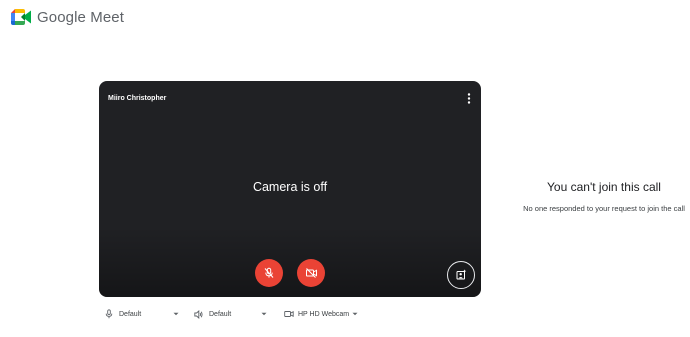  I want to click on videocam-icon, so click(289, 314).